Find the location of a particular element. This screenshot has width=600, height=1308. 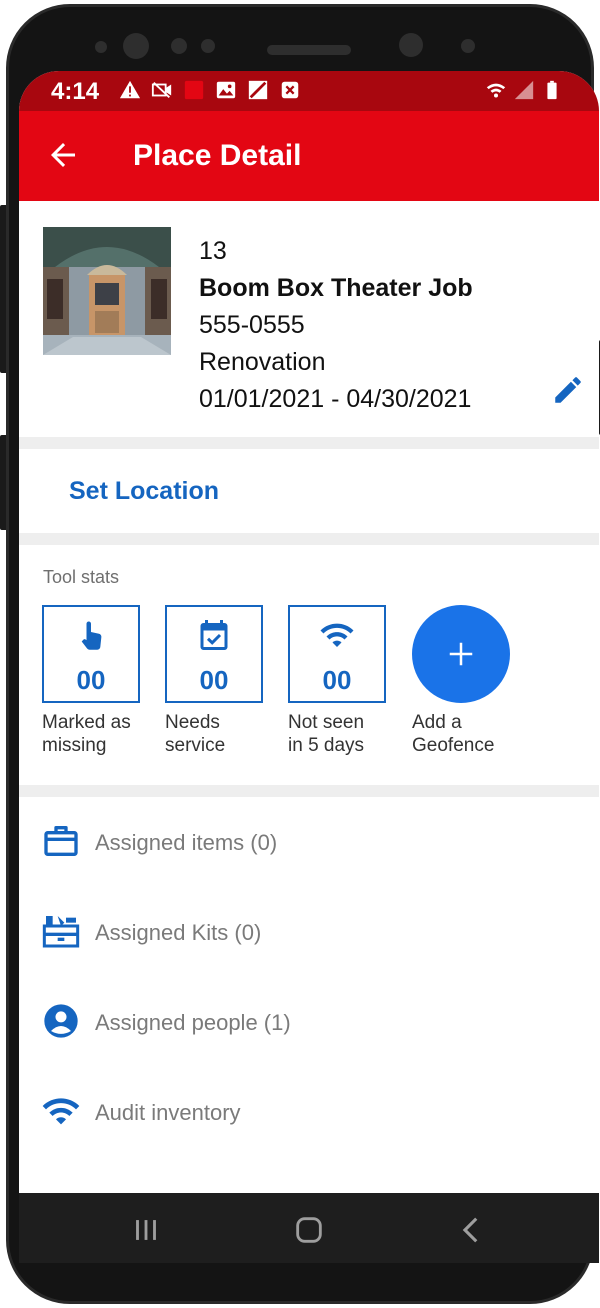

back-icon is located at coordinates (472, 1230).